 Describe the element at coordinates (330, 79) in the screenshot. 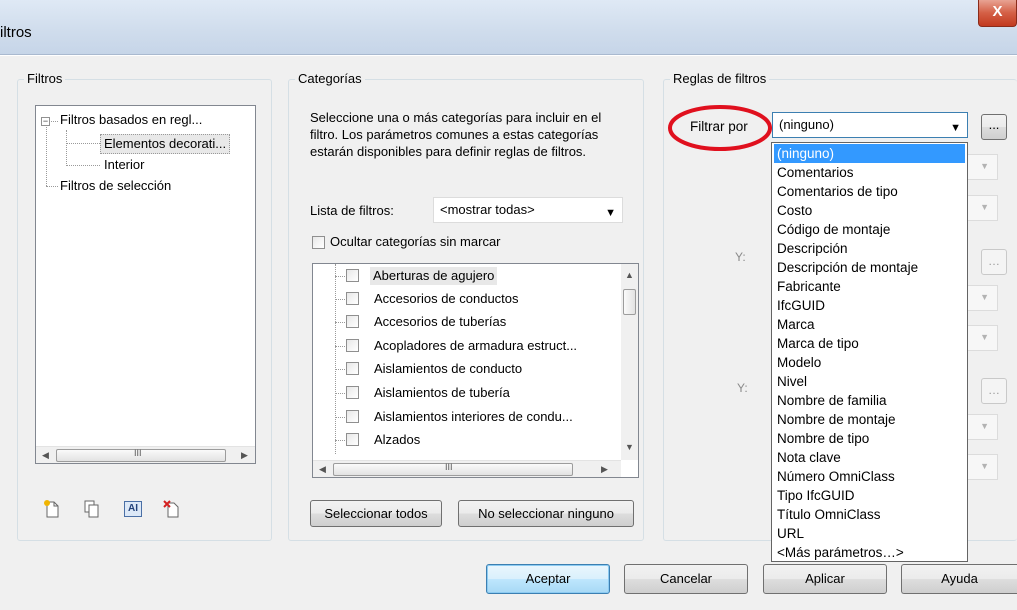

I see `categories-group-label: Categorías` at that location.